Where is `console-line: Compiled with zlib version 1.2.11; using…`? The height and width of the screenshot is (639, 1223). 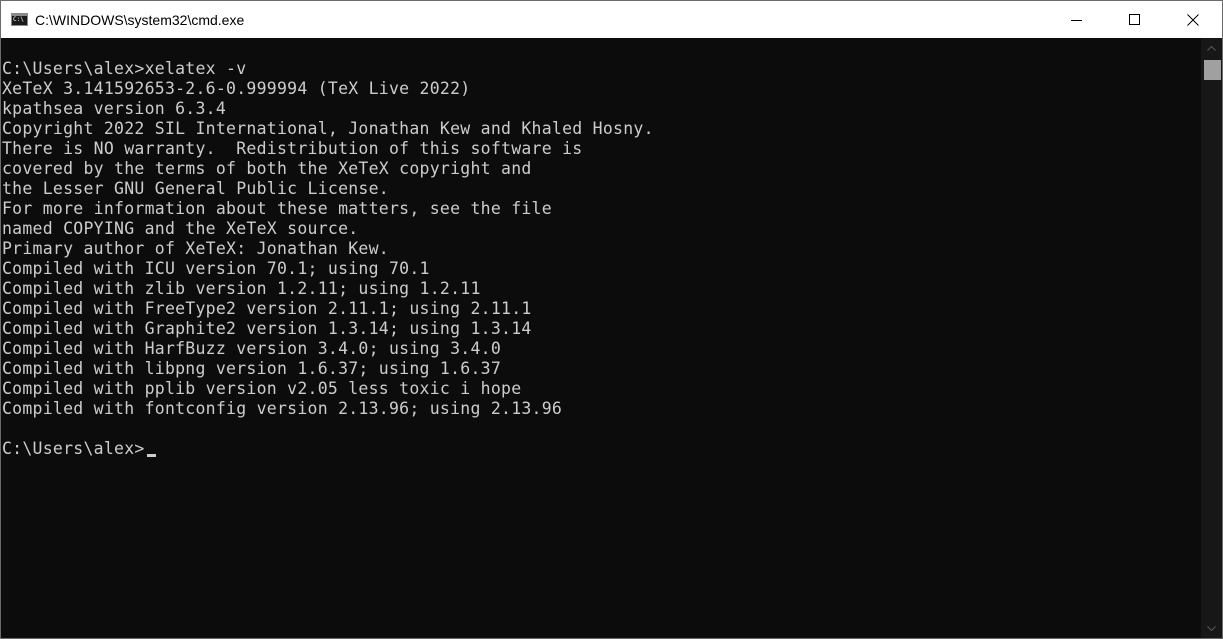
console-line: Compiled with zlib version 1.2.11; using… is located at coordinates (600, 289).